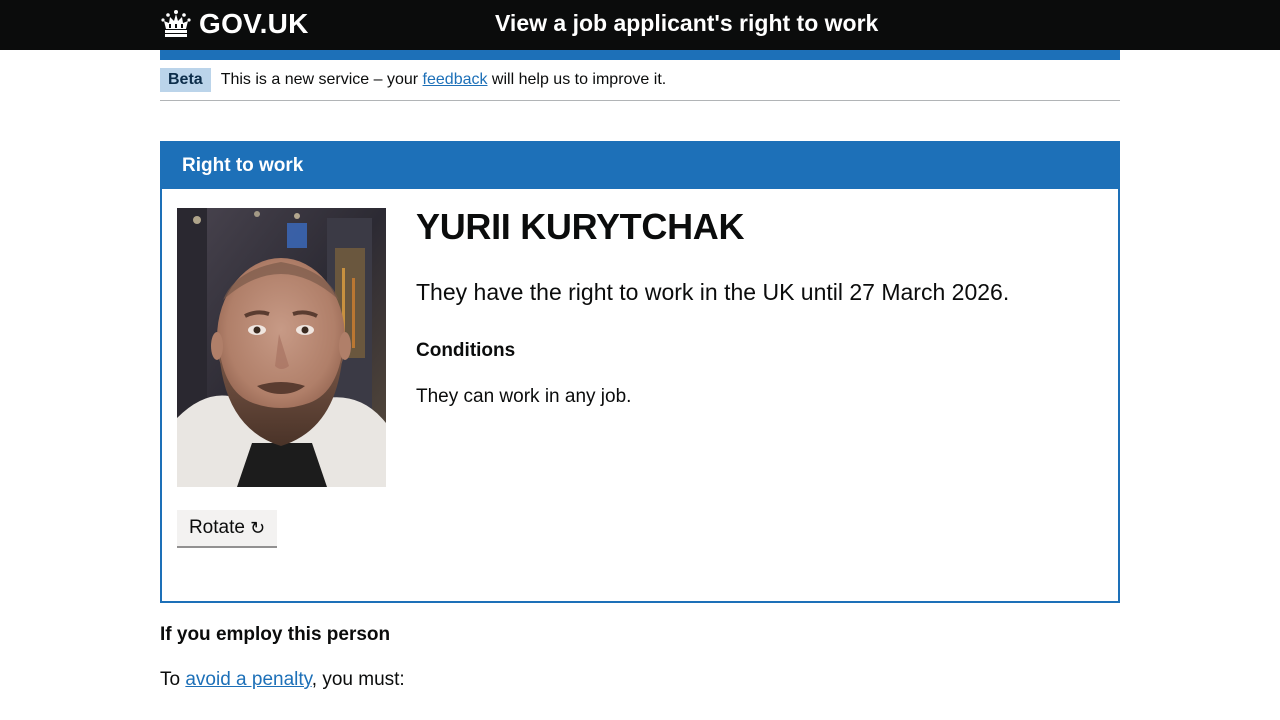 The height and width of the screenshot is (720, 1280). Describe the element at coordinates (577, 79) in the screenshot. I see `phase-text-after: will help us to improve it.` at that location.